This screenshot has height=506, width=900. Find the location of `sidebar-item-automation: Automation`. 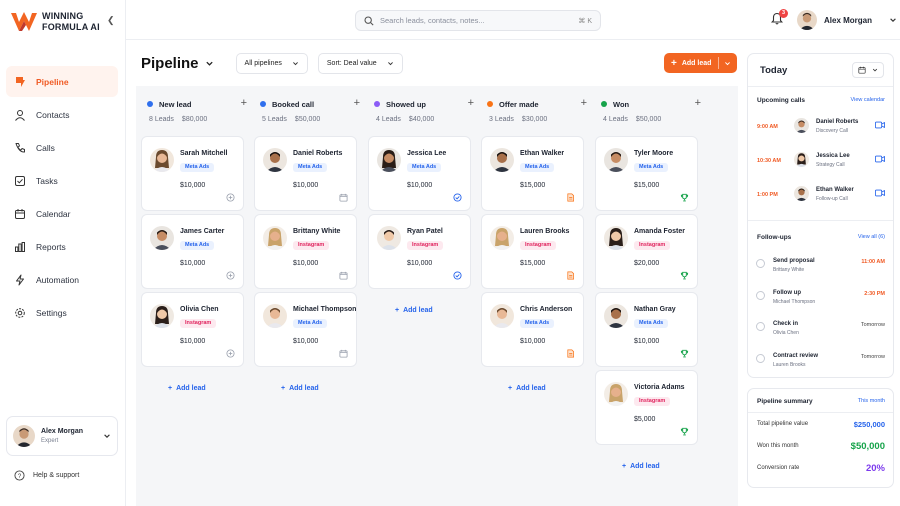

sidebar-item-automation: Automation is located at coordinates (62, 279).